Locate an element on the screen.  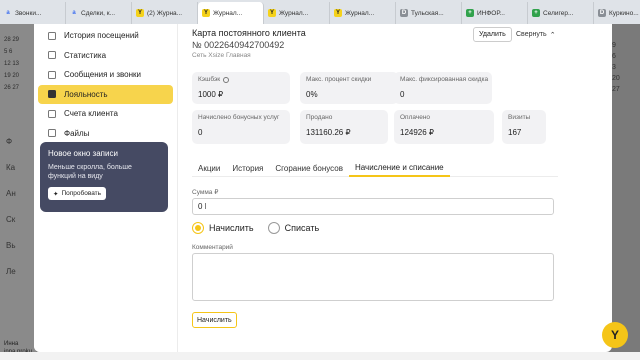
card-title: Карта постоянного клиента is located at coordinates (249, 33).